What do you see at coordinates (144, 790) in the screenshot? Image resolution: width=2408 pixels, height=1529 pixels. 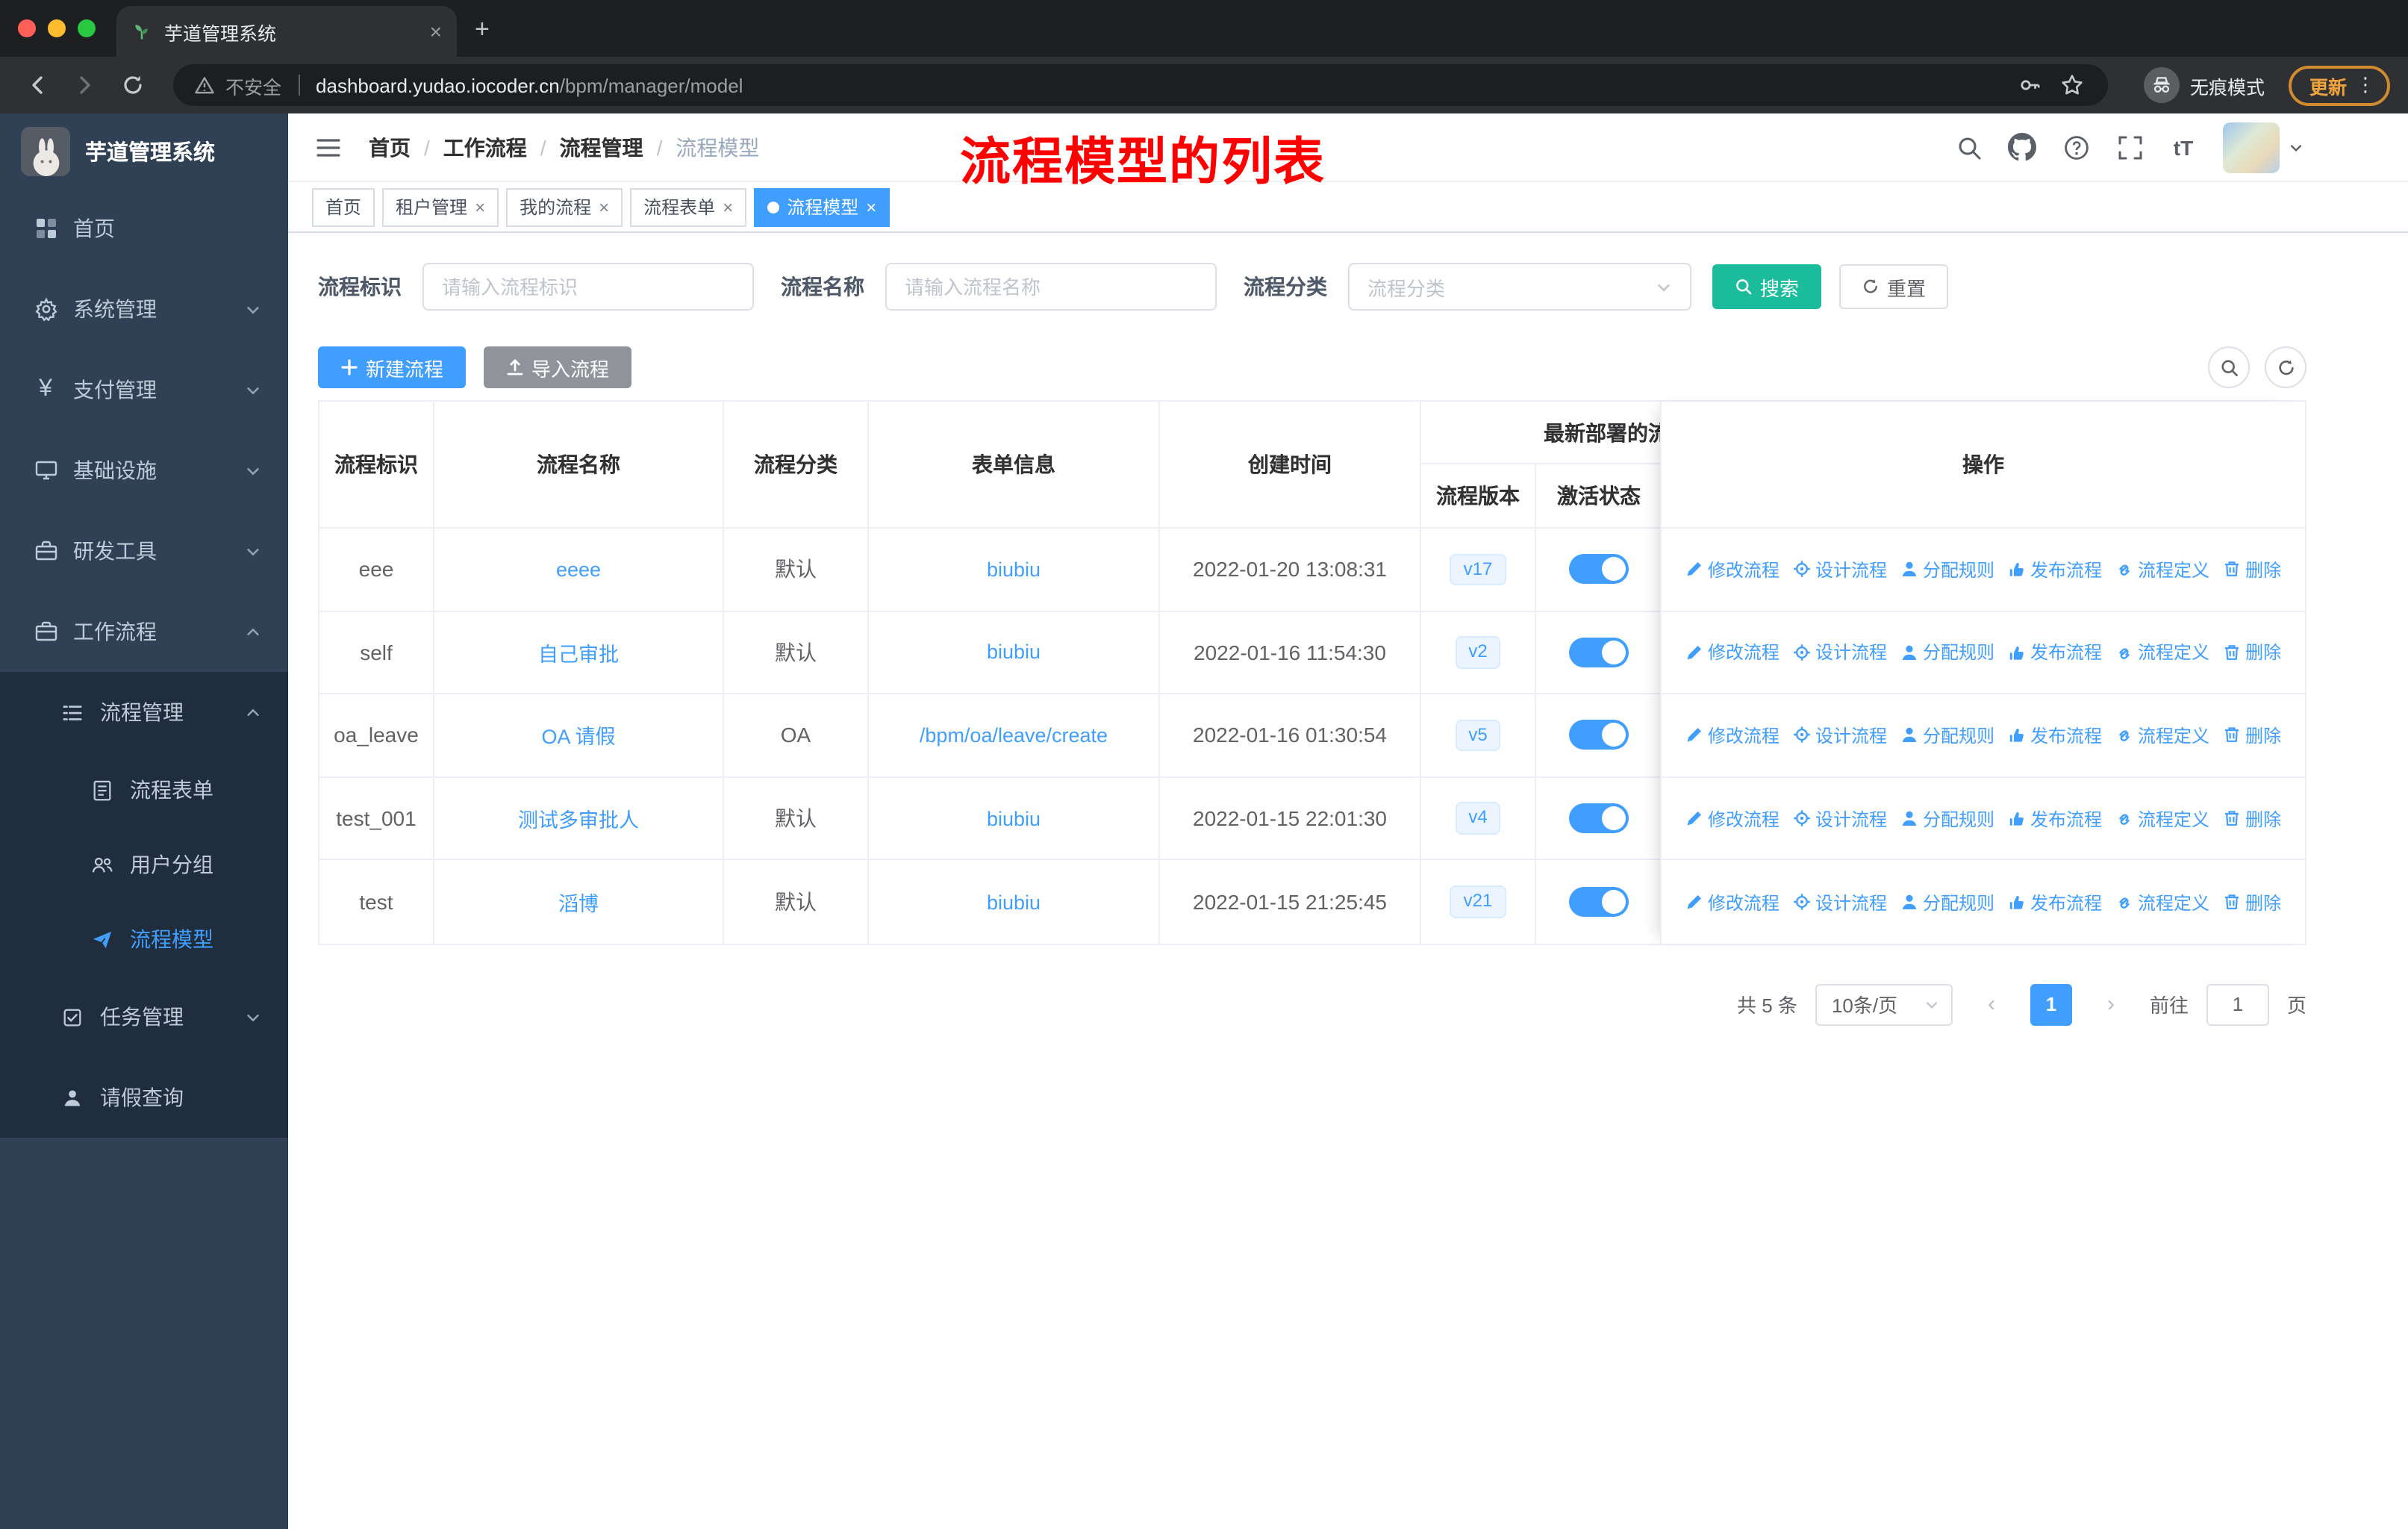 I see `sidebar-item-process-form: 流程表单` at bounding box center [144, 790].